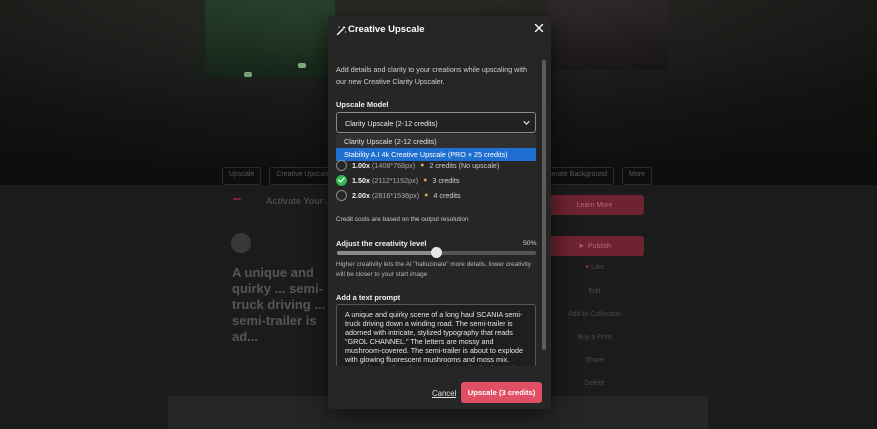  What do you see at coordinates (341, 195) in the screenshot?
I see `radio-2x` at bounding box center [341, 195].